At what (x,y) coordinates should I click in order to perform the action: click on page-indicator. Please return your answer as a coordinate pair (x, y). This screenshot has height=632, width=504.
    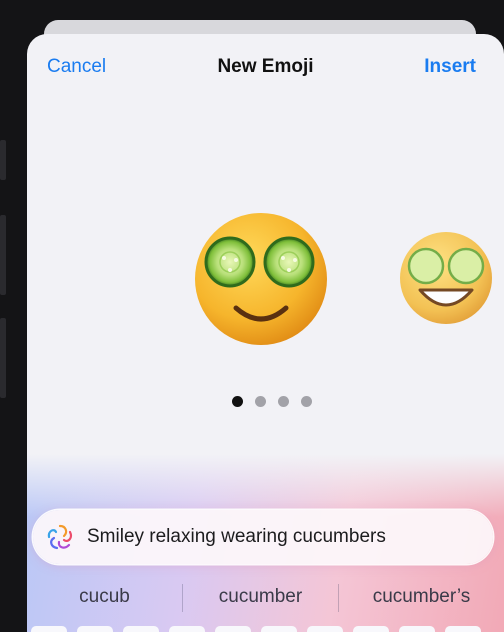
    Looking at the image, I should click on (265, 401).